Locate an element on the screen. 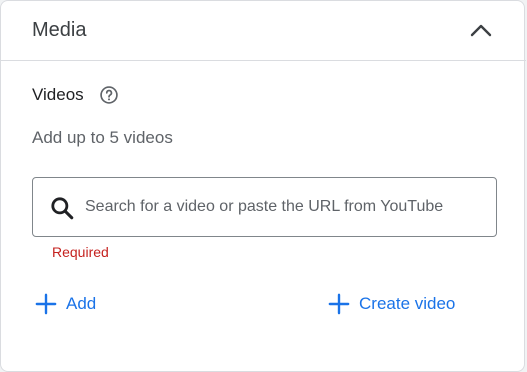 The width and height of the screenshot is (527, 372). video-search-field is located at coordinates (264, 207).